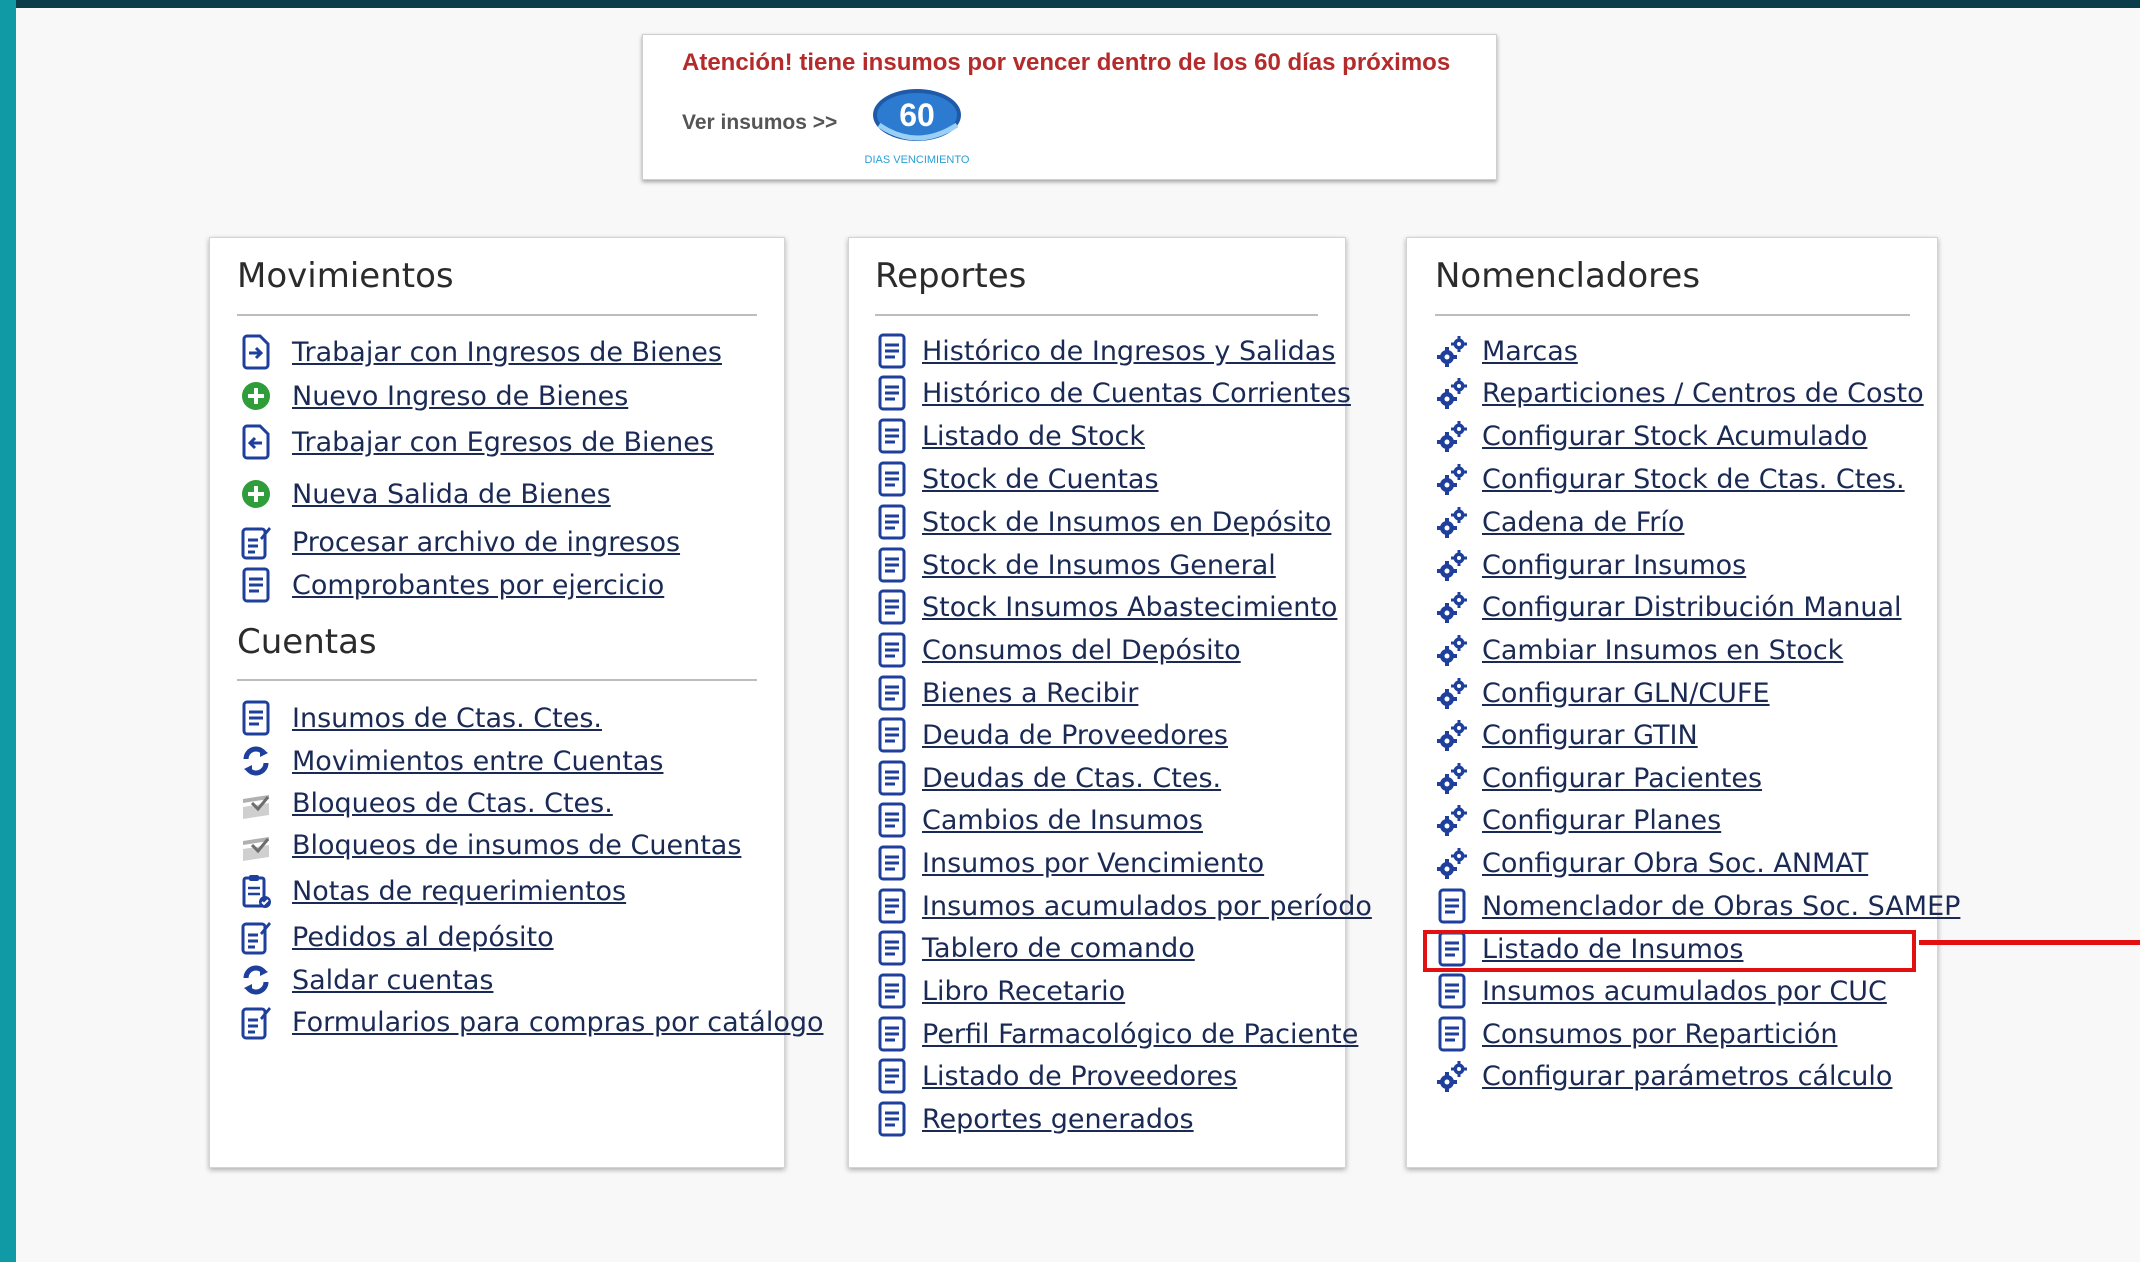 The image size is (2140, 1262). I want to click on menu-item-stock-de-cuentas: Stock de Cuentas, so click(1017, 479).